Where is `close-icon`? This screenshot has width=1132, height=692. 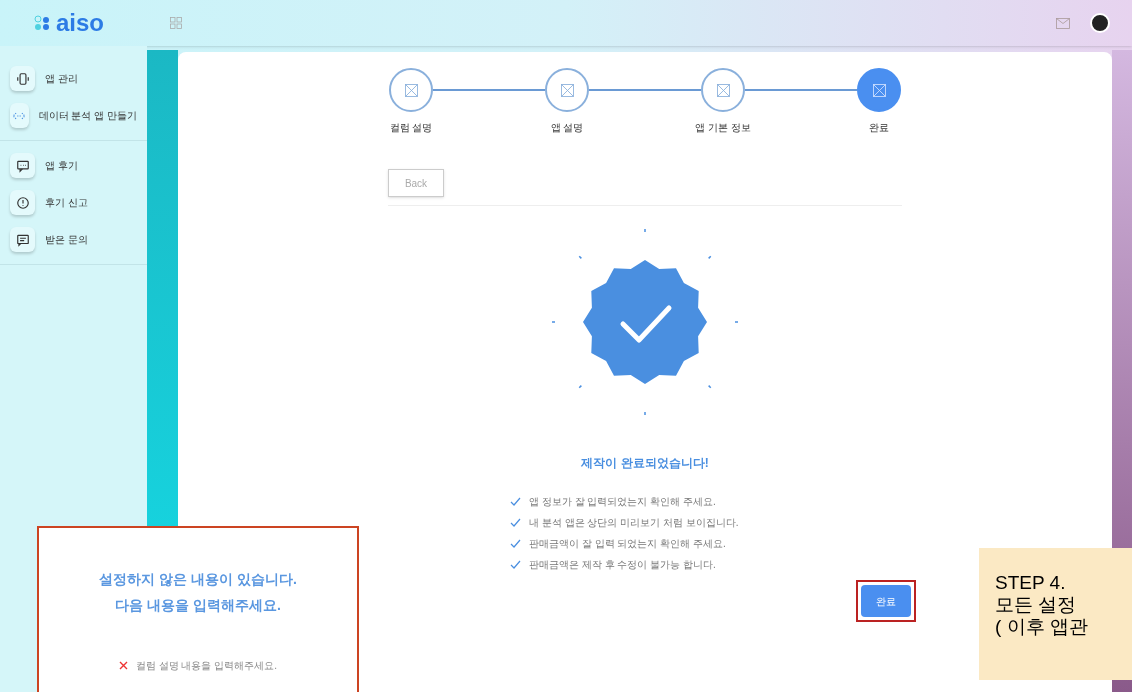
close-icon is located at coordinates (123, 665).